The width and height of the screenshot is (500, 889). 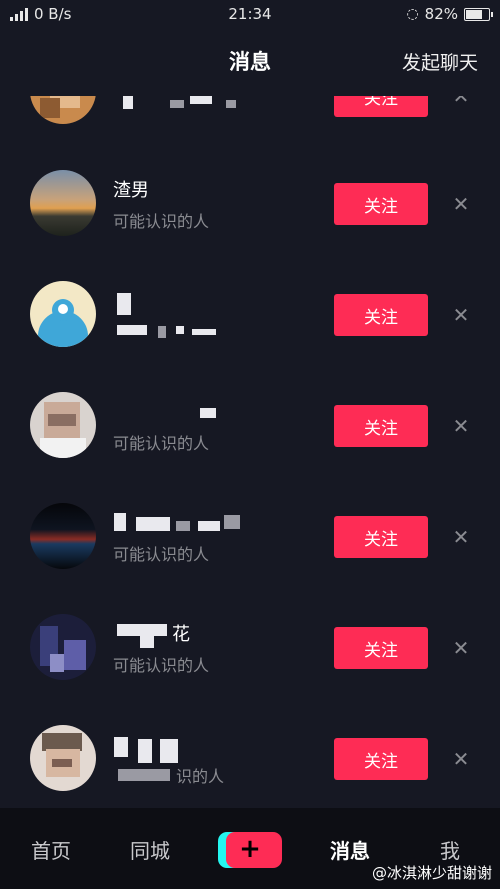 I want to click on network-speed: 0 B/s, so click(x=53, y=14).